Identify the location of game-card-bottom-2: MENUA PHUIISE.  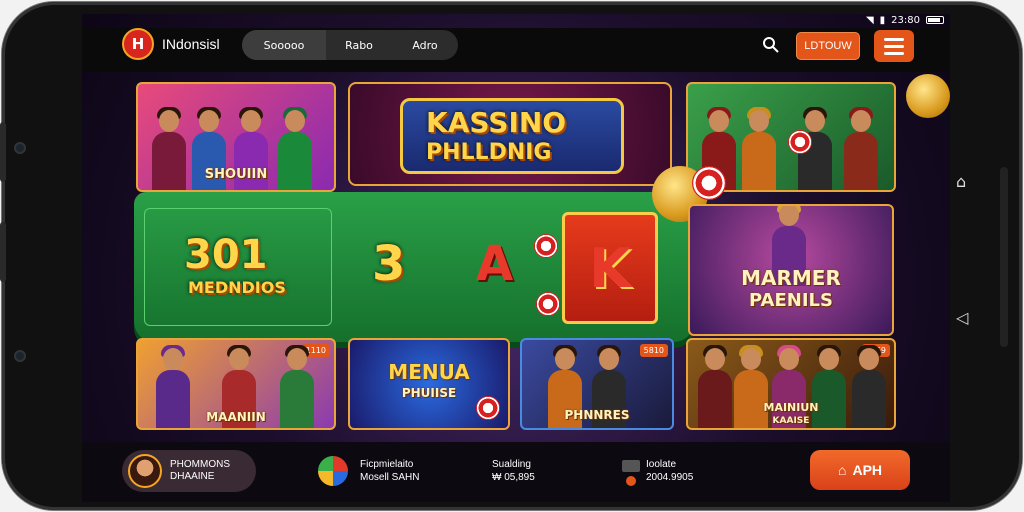
(429, 384).